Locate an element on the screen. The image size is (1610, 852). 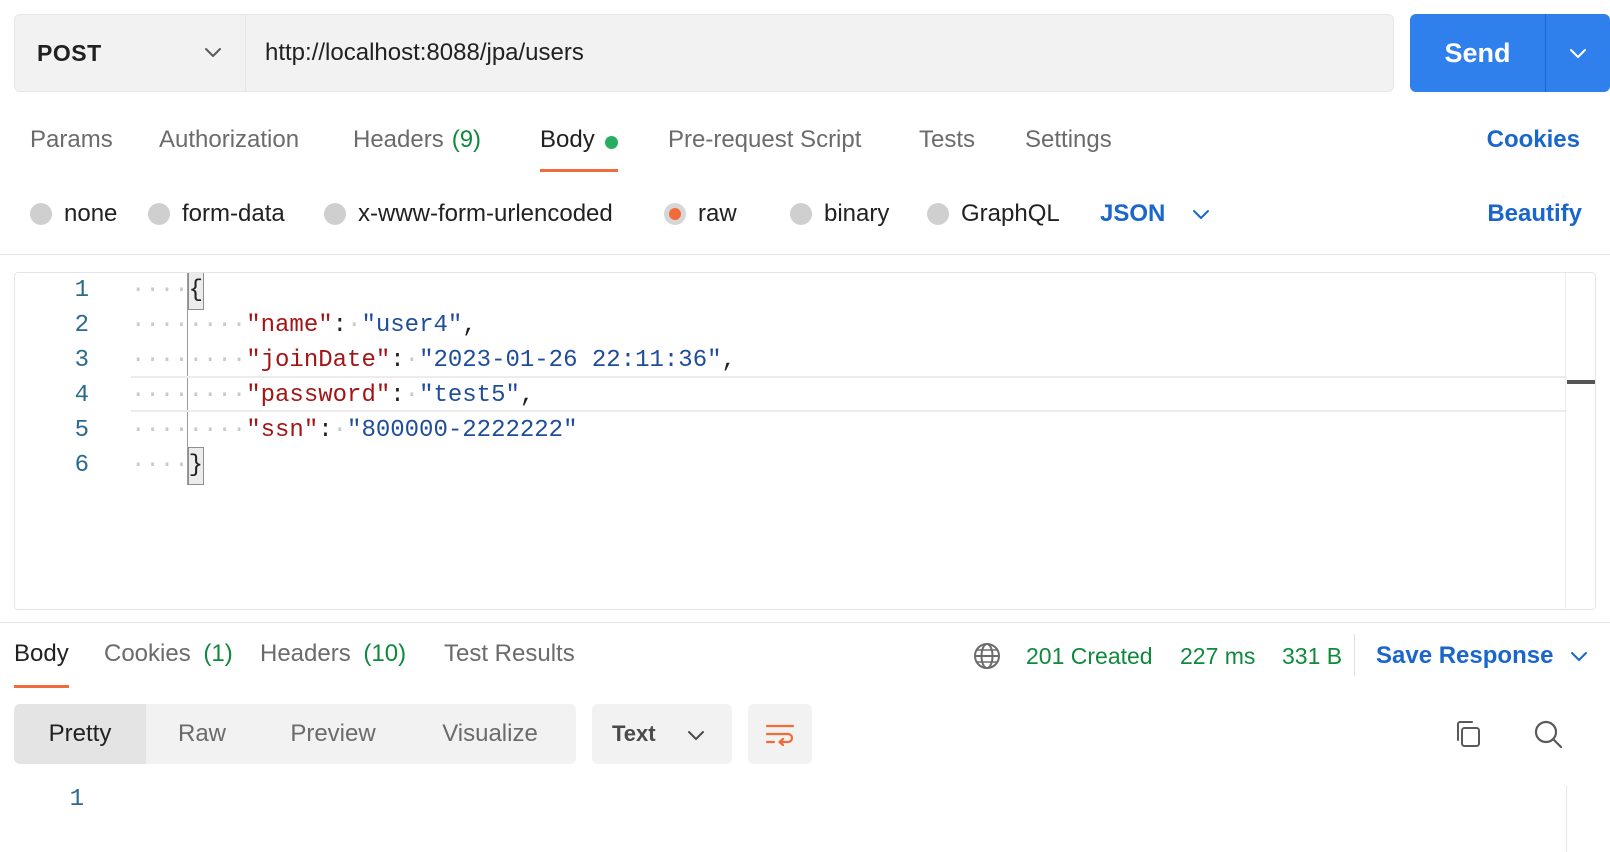
json-value: "user4" is located at coordinates (412, 325).